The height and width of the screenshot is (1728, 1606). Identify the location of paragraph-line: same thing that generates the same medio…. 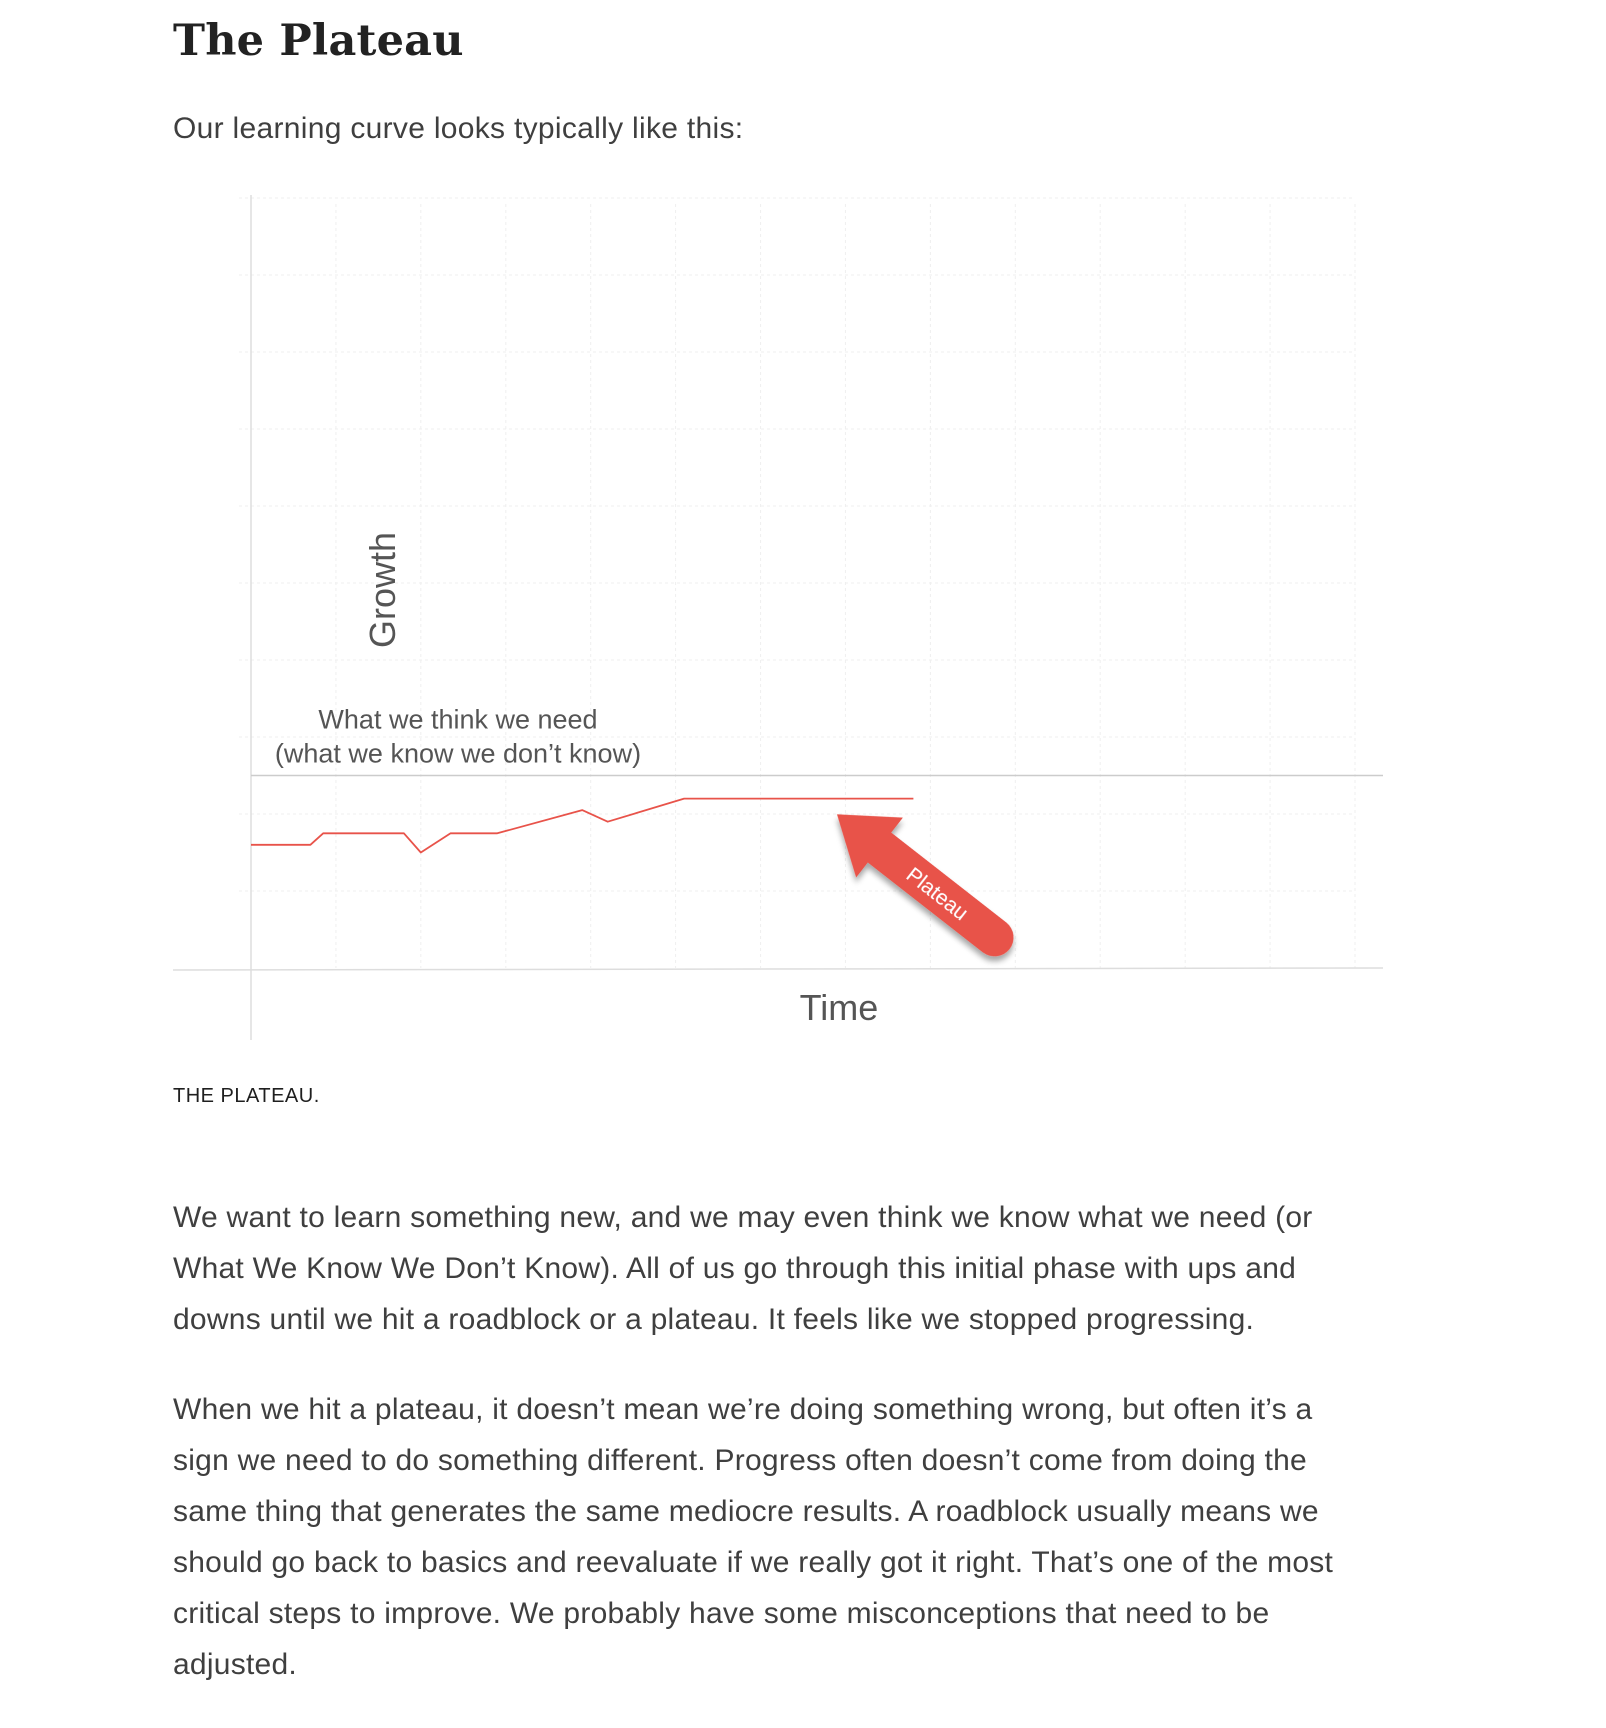
(746, 1511).